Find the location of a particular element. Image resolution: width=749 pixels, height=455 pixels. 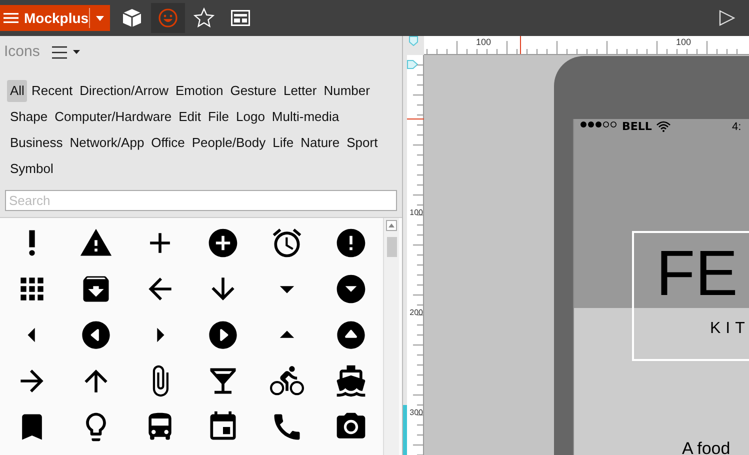

status-time: 4: is located at coordinates (737, 127).